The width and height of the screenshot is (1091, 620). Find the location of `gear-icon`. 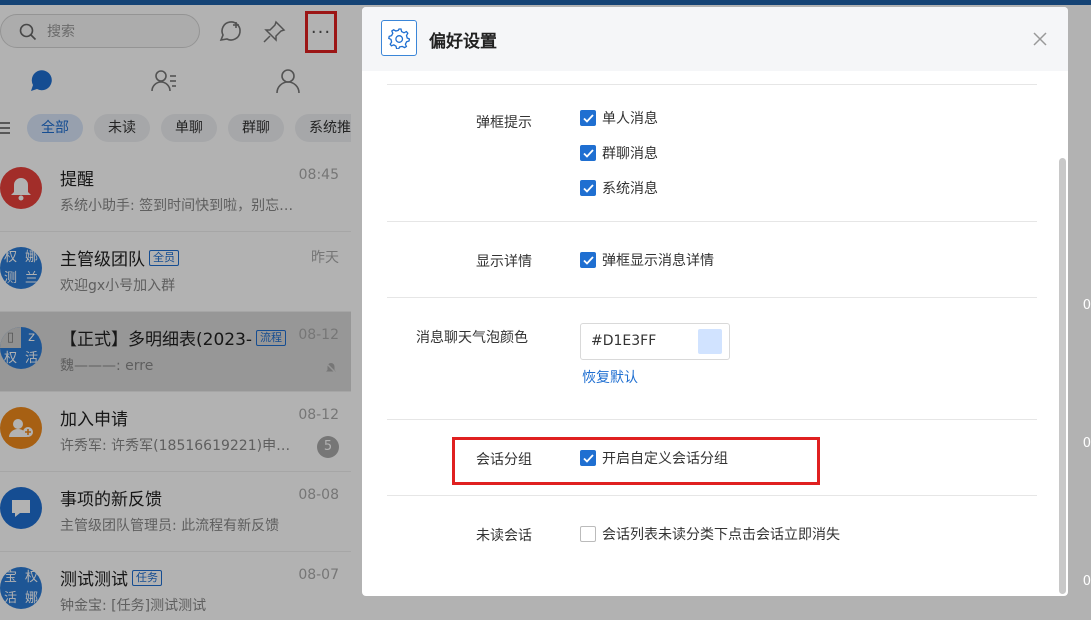

gear-icon is located at coordinates (399, 38).